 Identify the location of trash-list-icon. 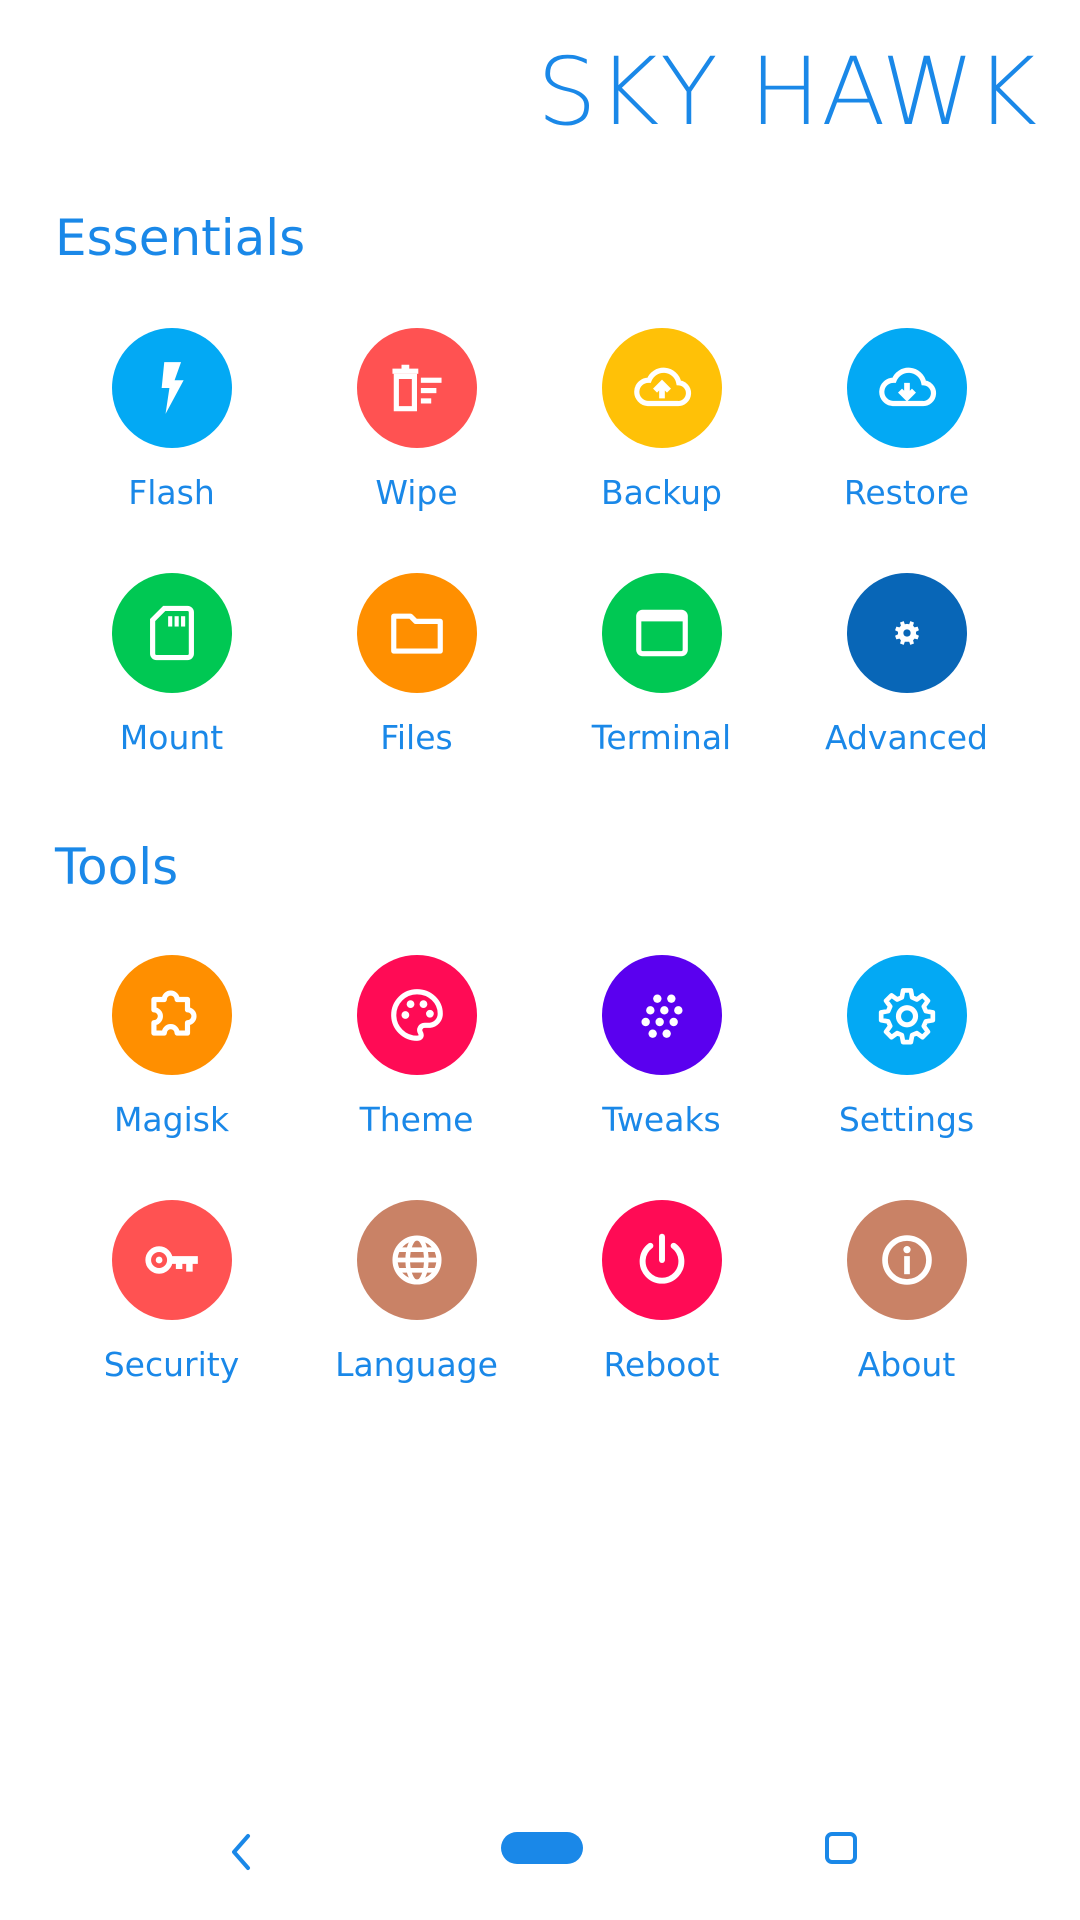
(416, 388).